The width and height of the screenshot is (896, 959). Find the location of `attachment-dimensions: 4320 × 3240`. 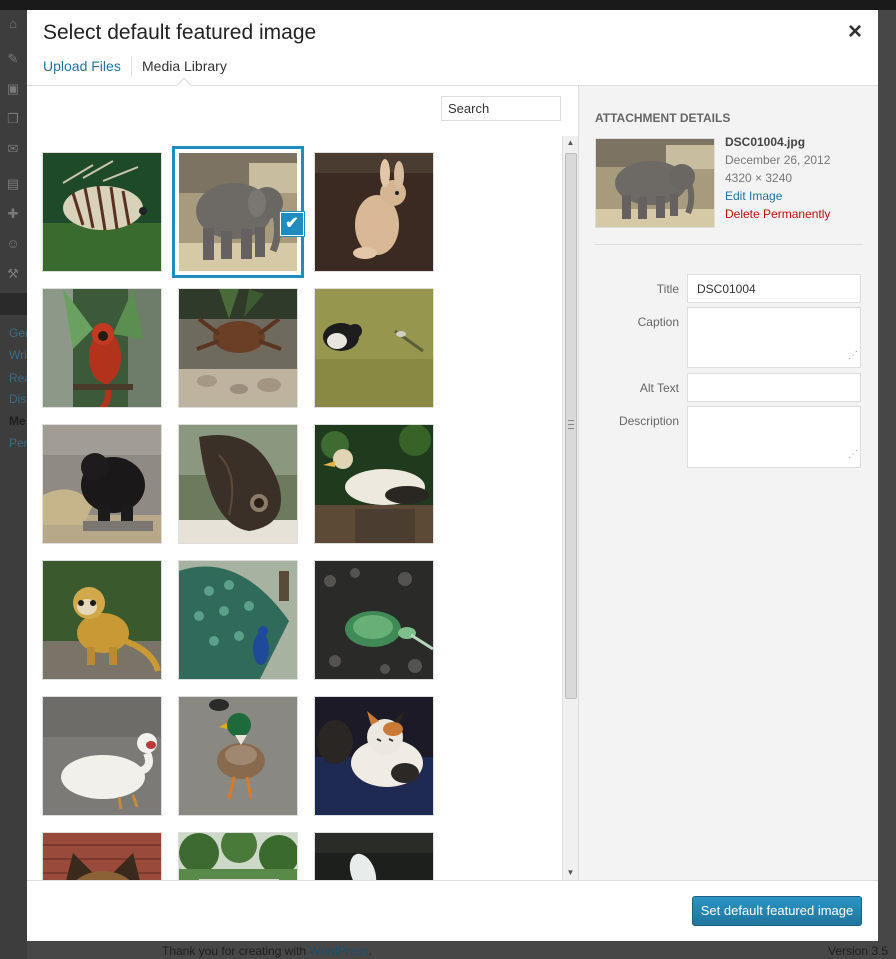

attachment-dimensions: 4320 × 3240 is located at coordinates (759, 178).